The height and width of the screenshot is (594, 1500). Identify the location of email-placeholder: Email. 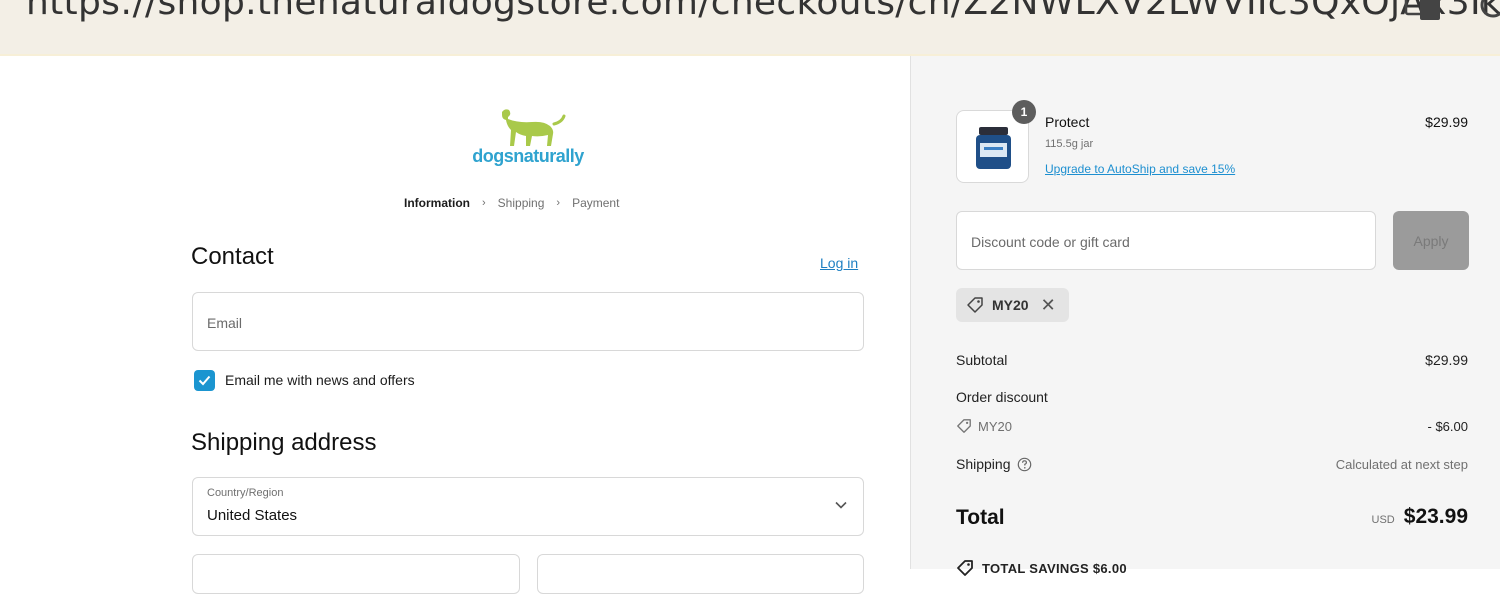
(225, 323).